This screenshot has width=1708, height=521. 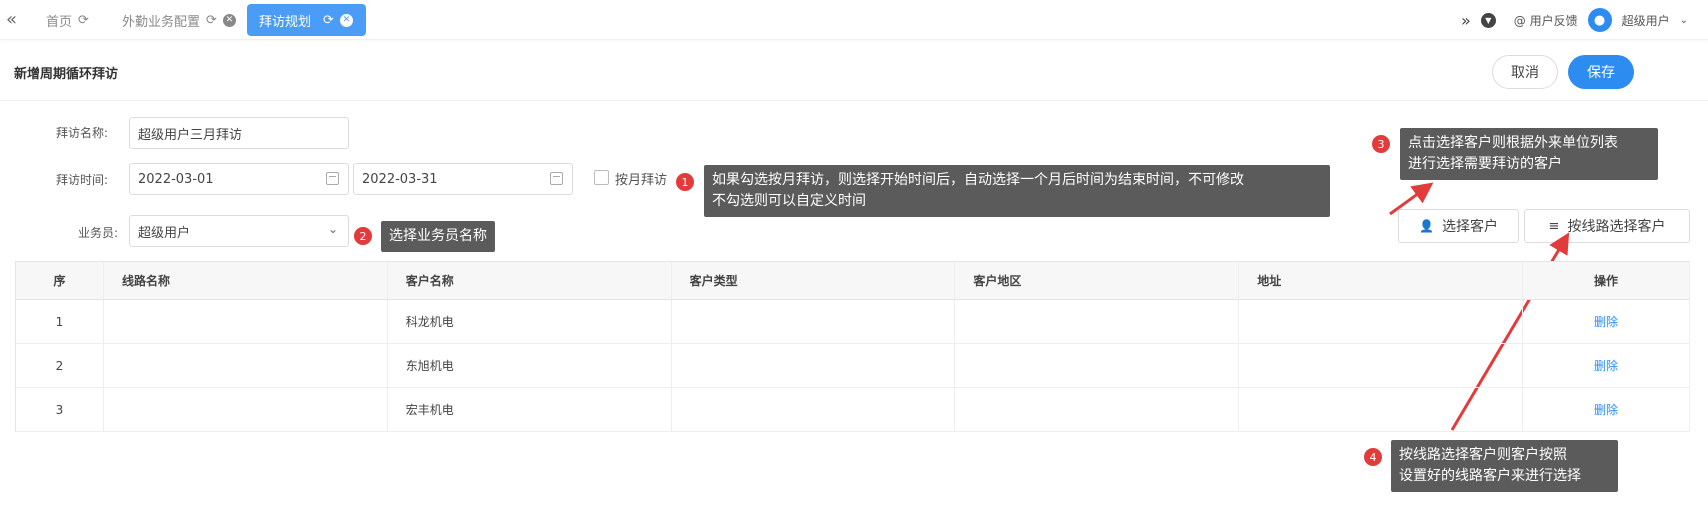 I want to click on table-row: 2 东旭机电 删除, so click(x=852, y=365).